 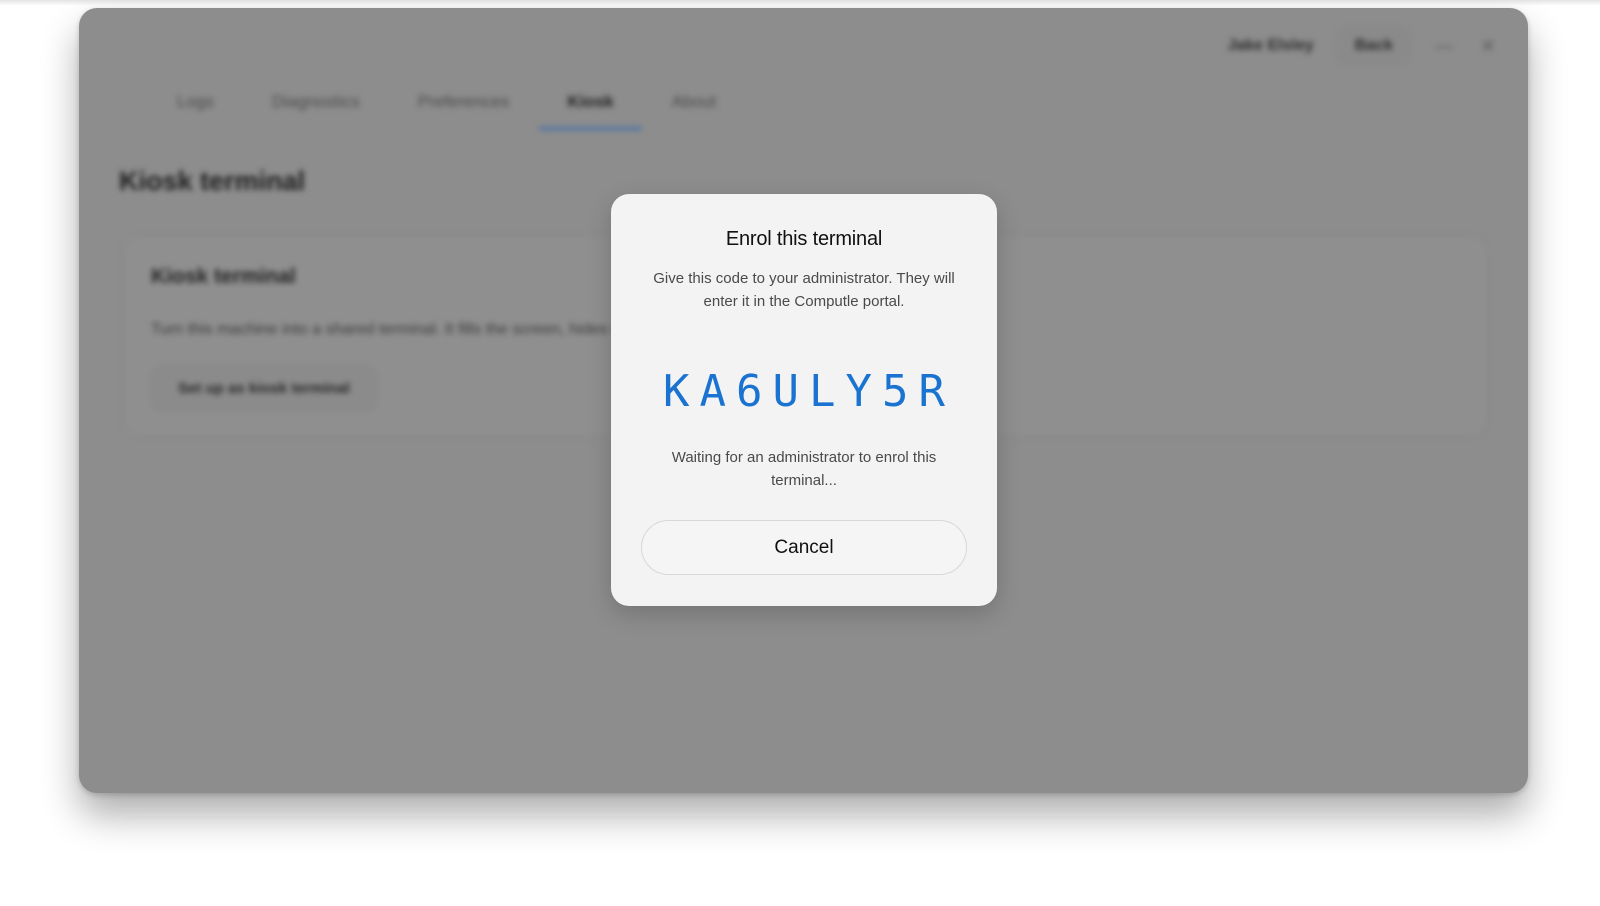 I want to click on titlebar-controls: Jake Elsley Back — ✕, so click(x=1362, y=46).